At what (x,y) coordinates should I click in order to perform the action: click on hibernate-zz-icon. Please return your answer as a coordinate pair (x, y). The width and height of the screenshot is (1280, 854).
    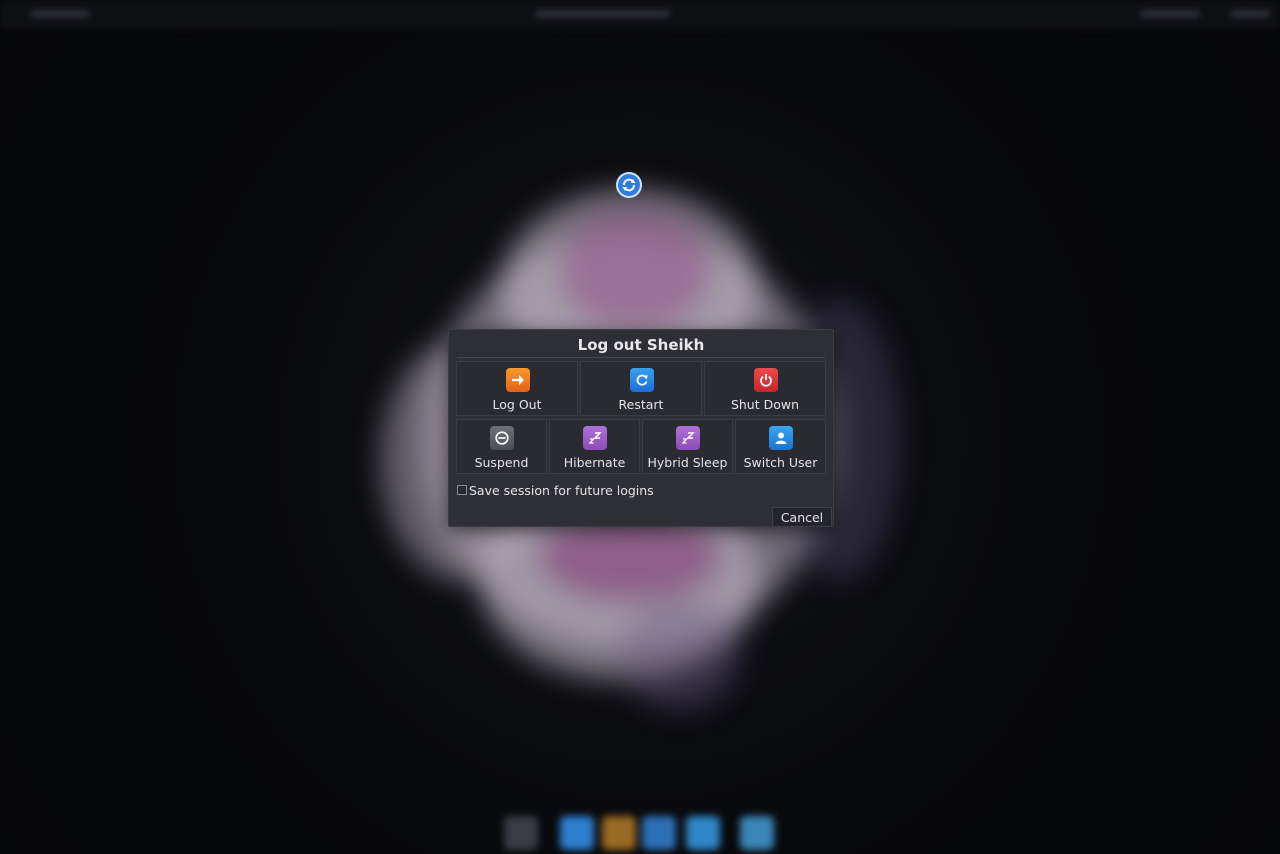
    Looking at the image, I should click on (595, 438).